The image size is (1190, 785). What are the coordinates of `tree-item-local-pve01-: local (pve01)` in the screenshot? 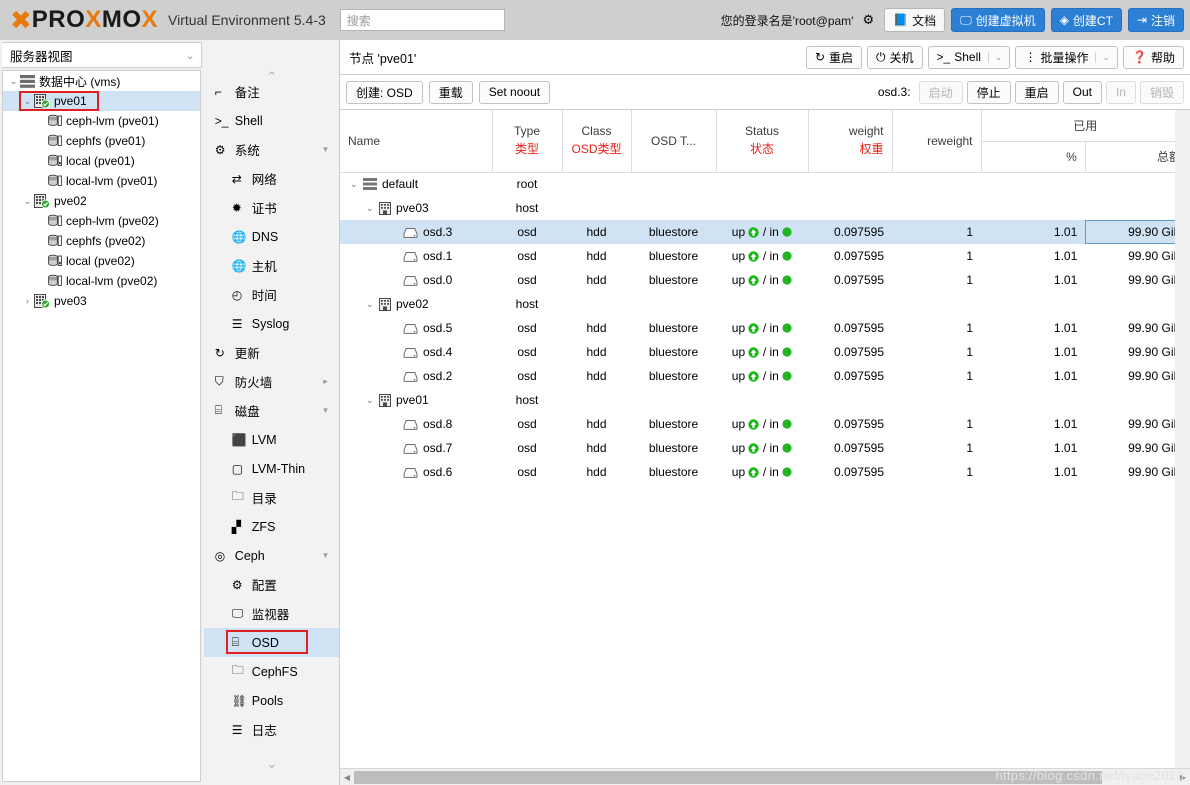 It's located at (101, 161).